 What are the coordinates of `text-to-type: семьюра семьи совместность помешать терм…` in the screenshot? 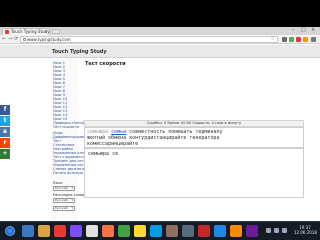 It's located at (194, 137).